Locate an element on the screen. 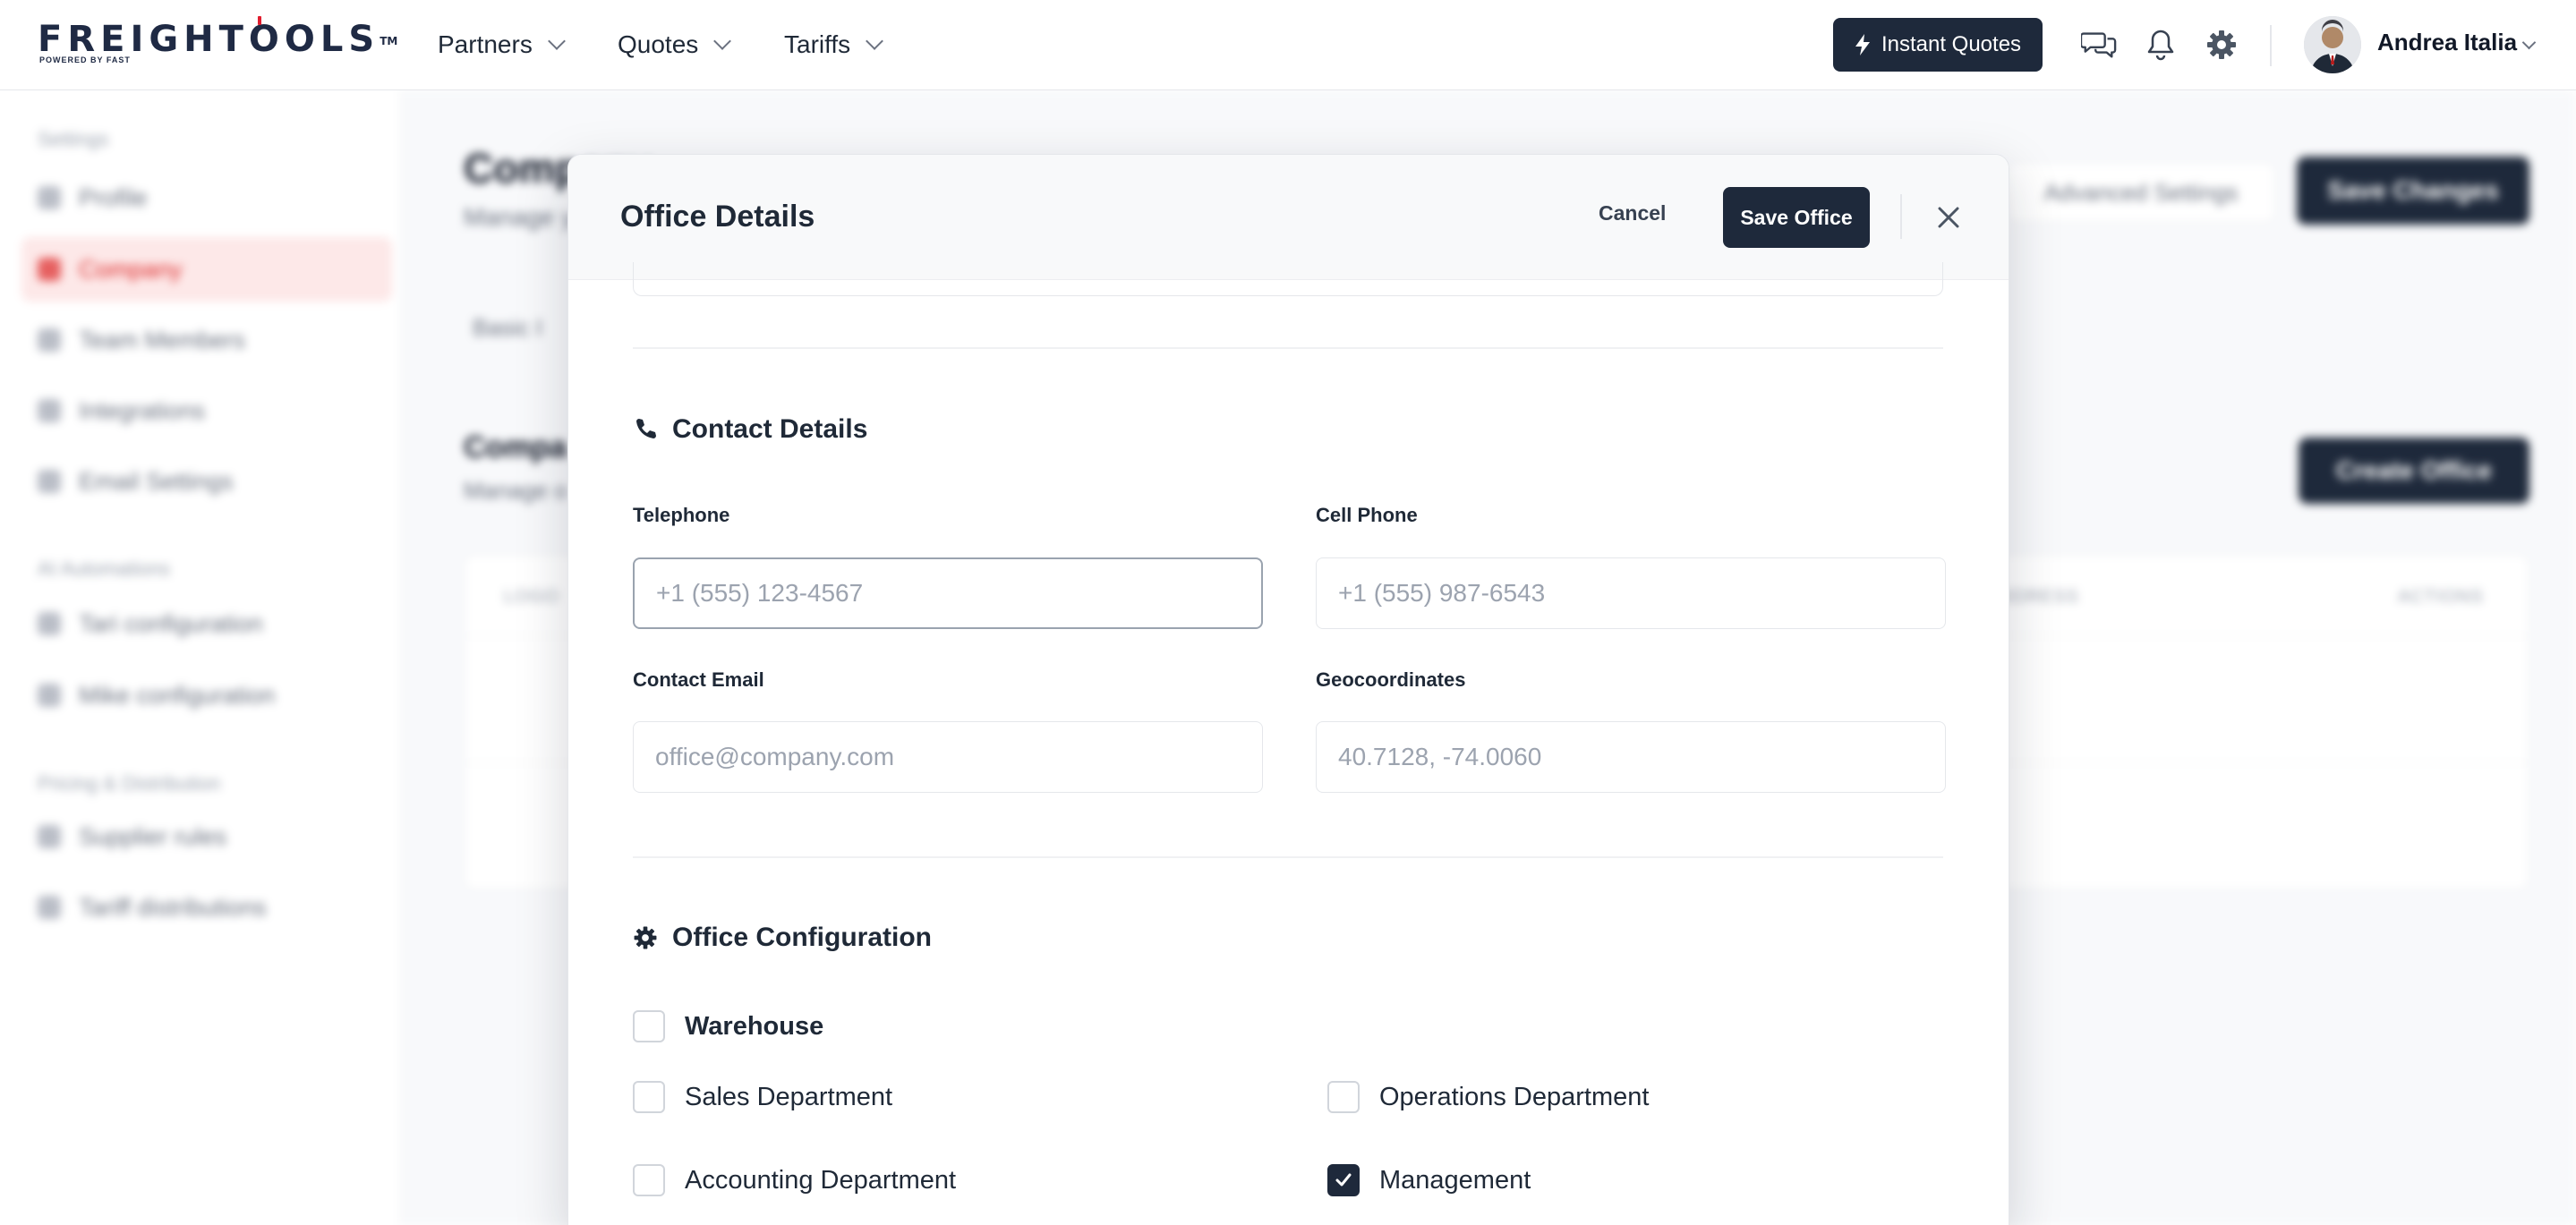 The width and height of the screenshot is (2576, 1225). sidebar-section-settings: Settings is located at coordinates (73, 139).